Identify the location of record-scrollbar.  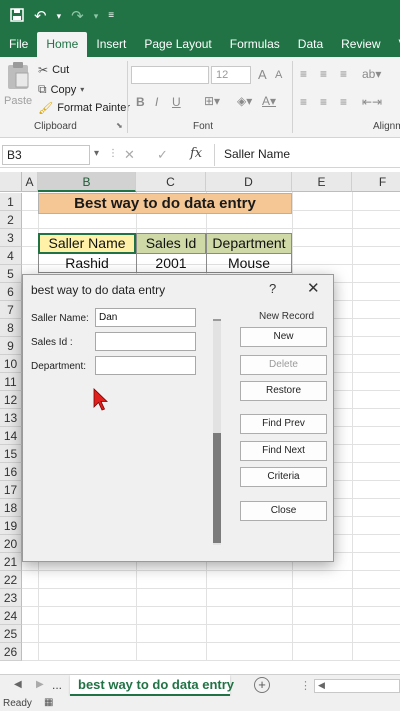
(217, 433).